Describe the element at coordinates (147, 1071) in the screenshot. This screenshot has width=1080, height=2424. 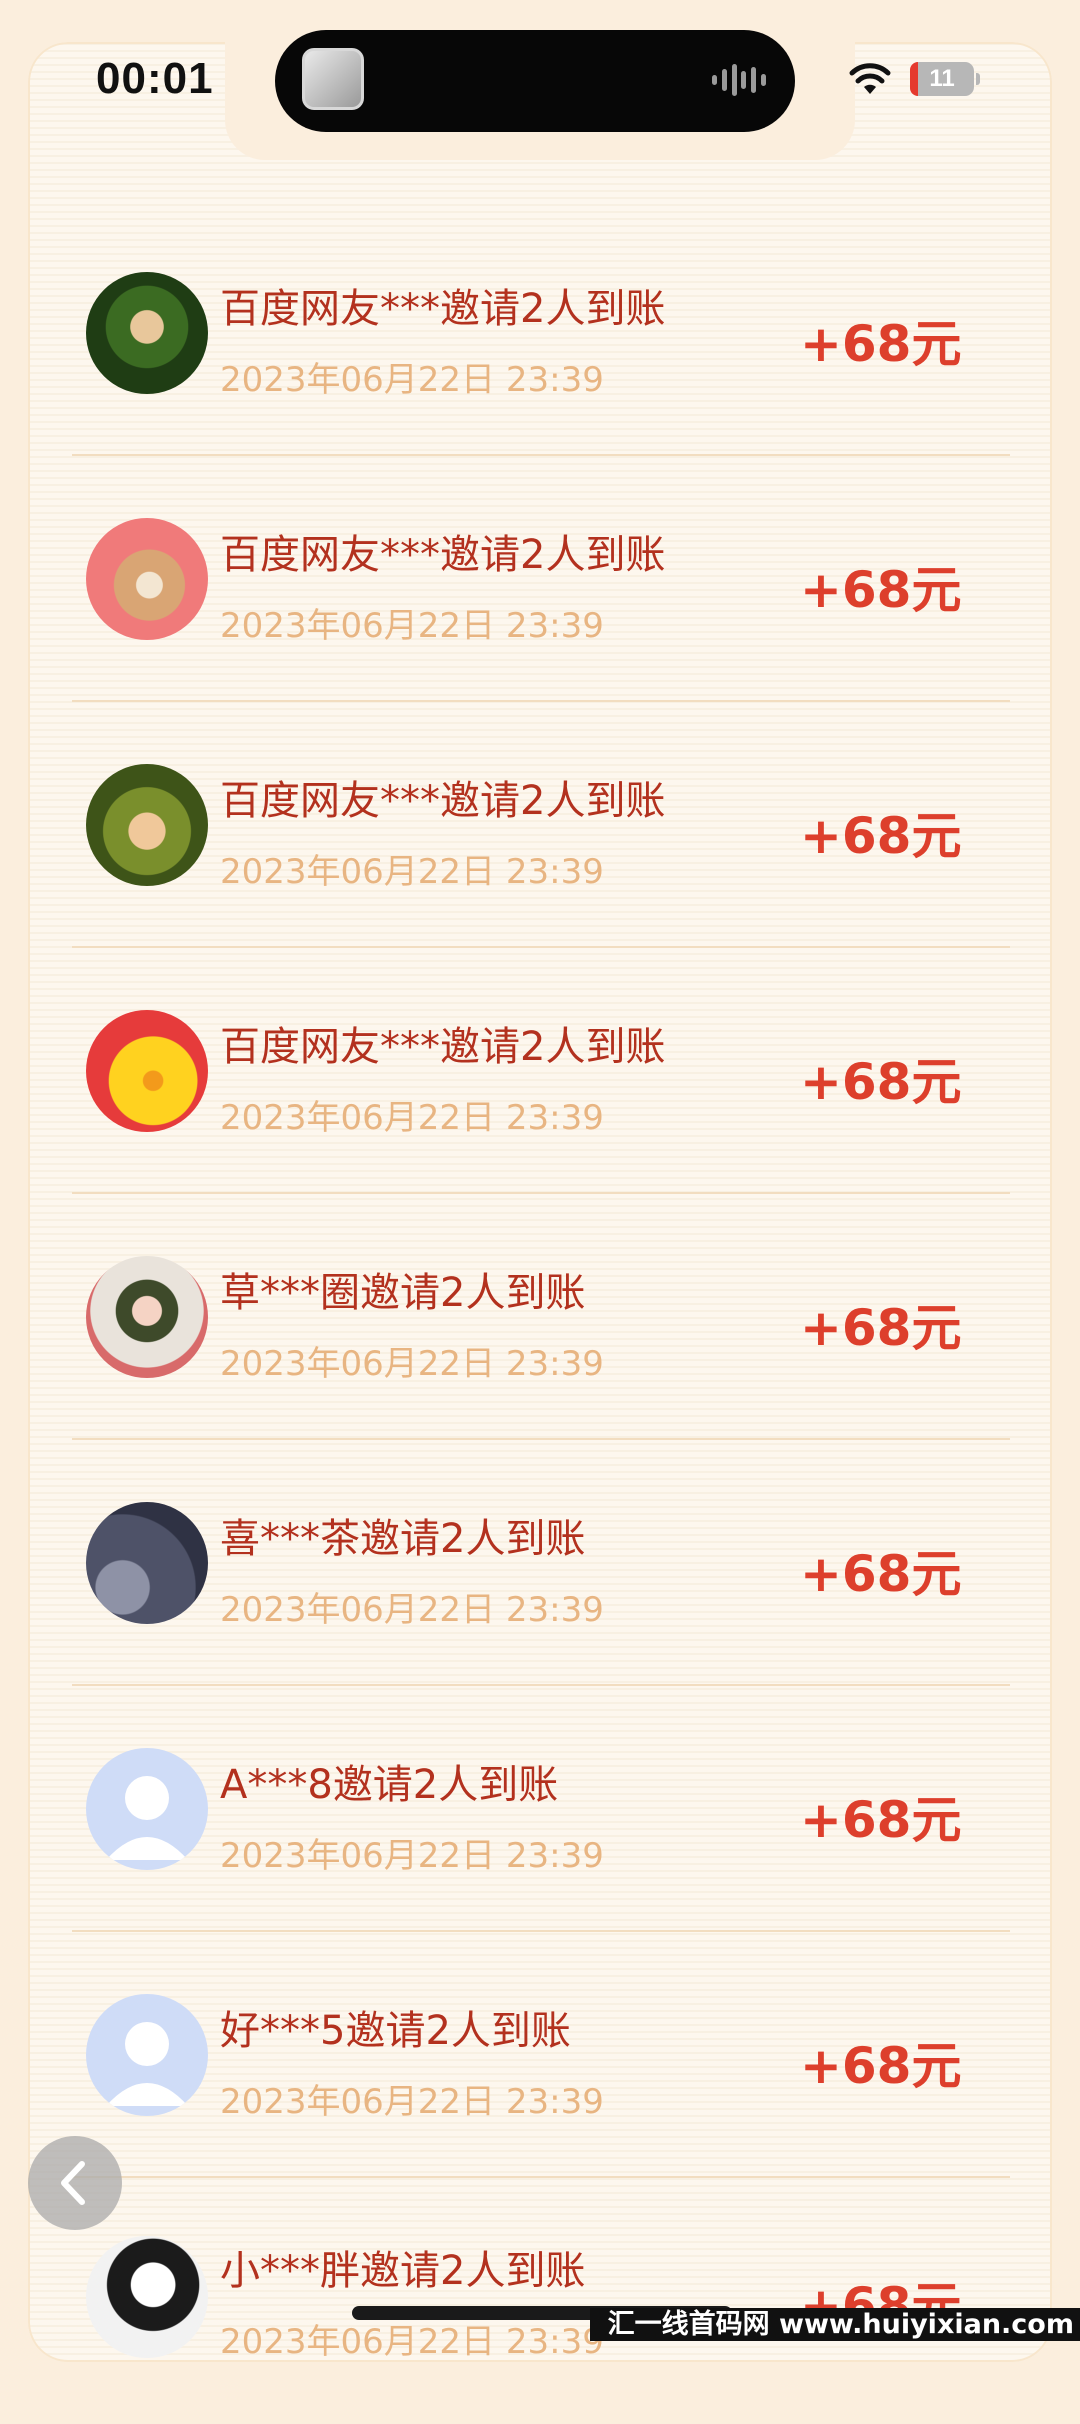
I see `yellow-duck-avatar` at that location.